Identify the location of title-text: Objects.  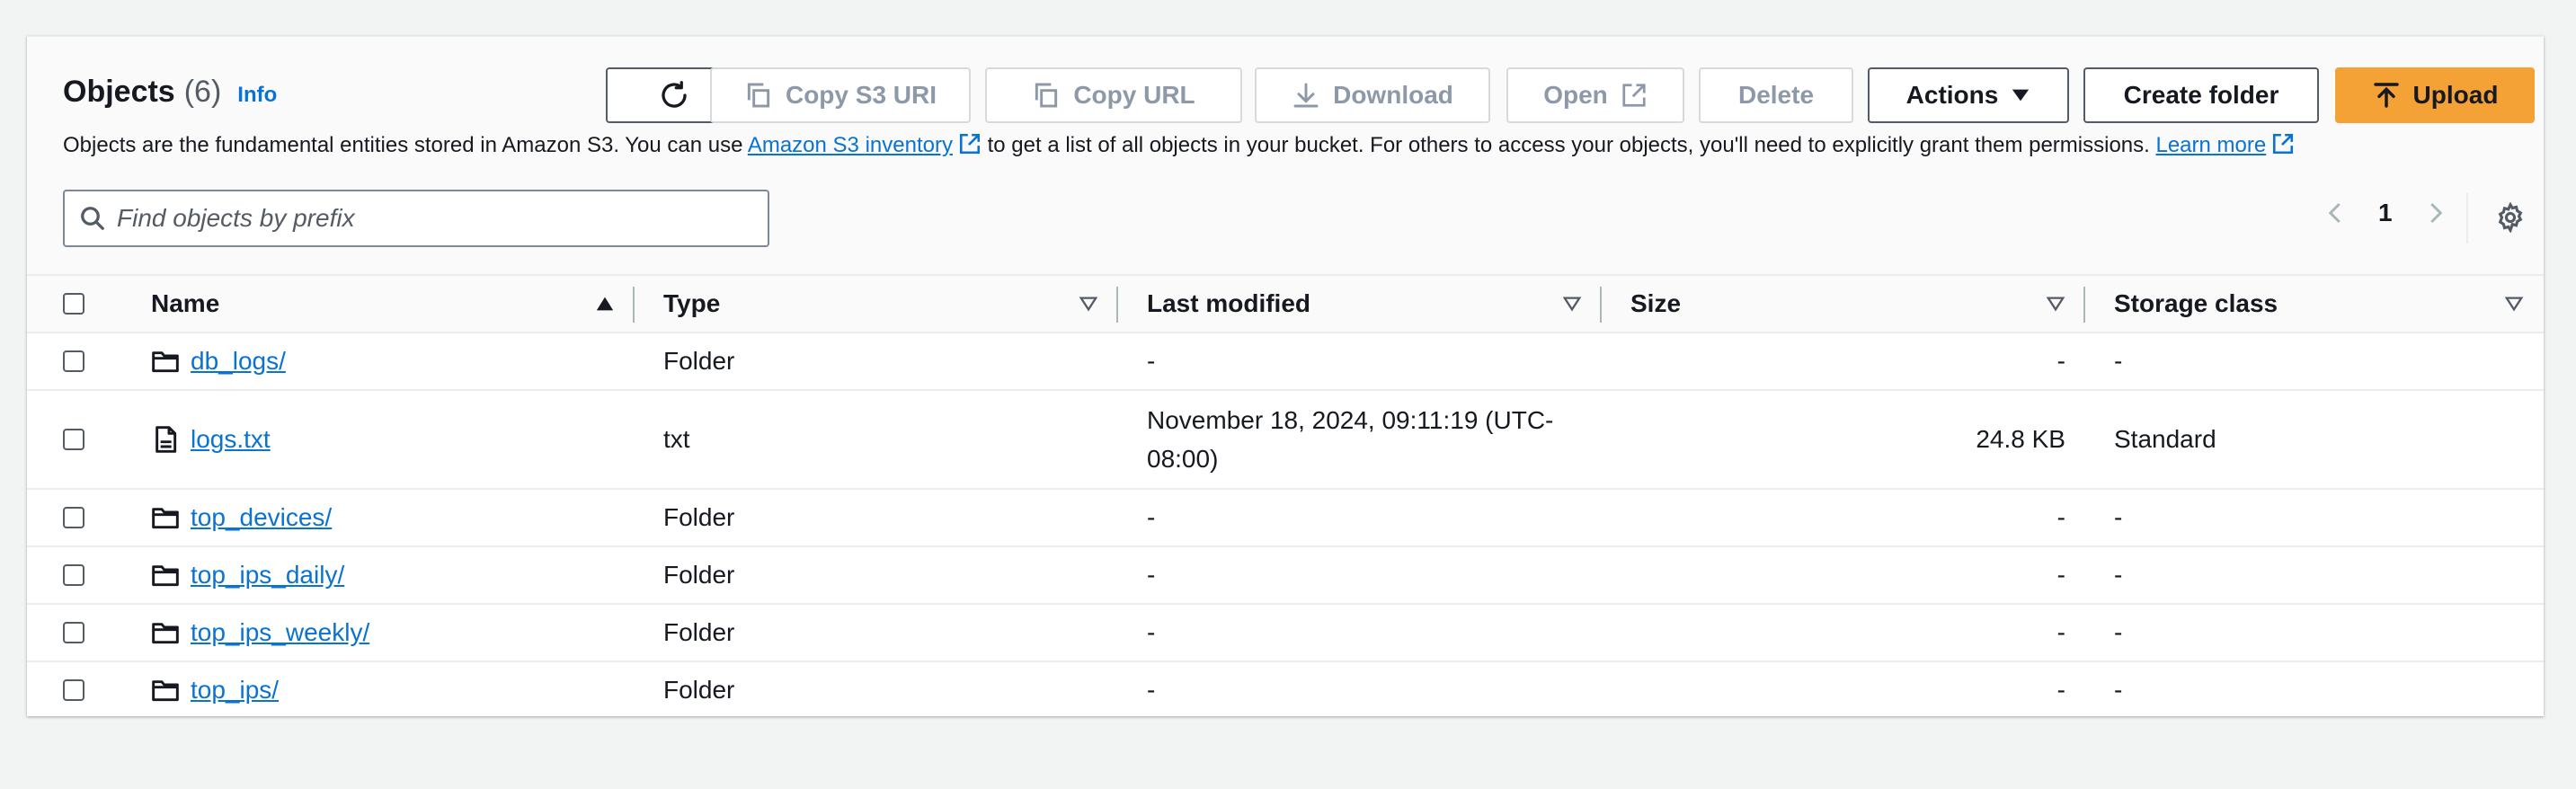
(119, 92).